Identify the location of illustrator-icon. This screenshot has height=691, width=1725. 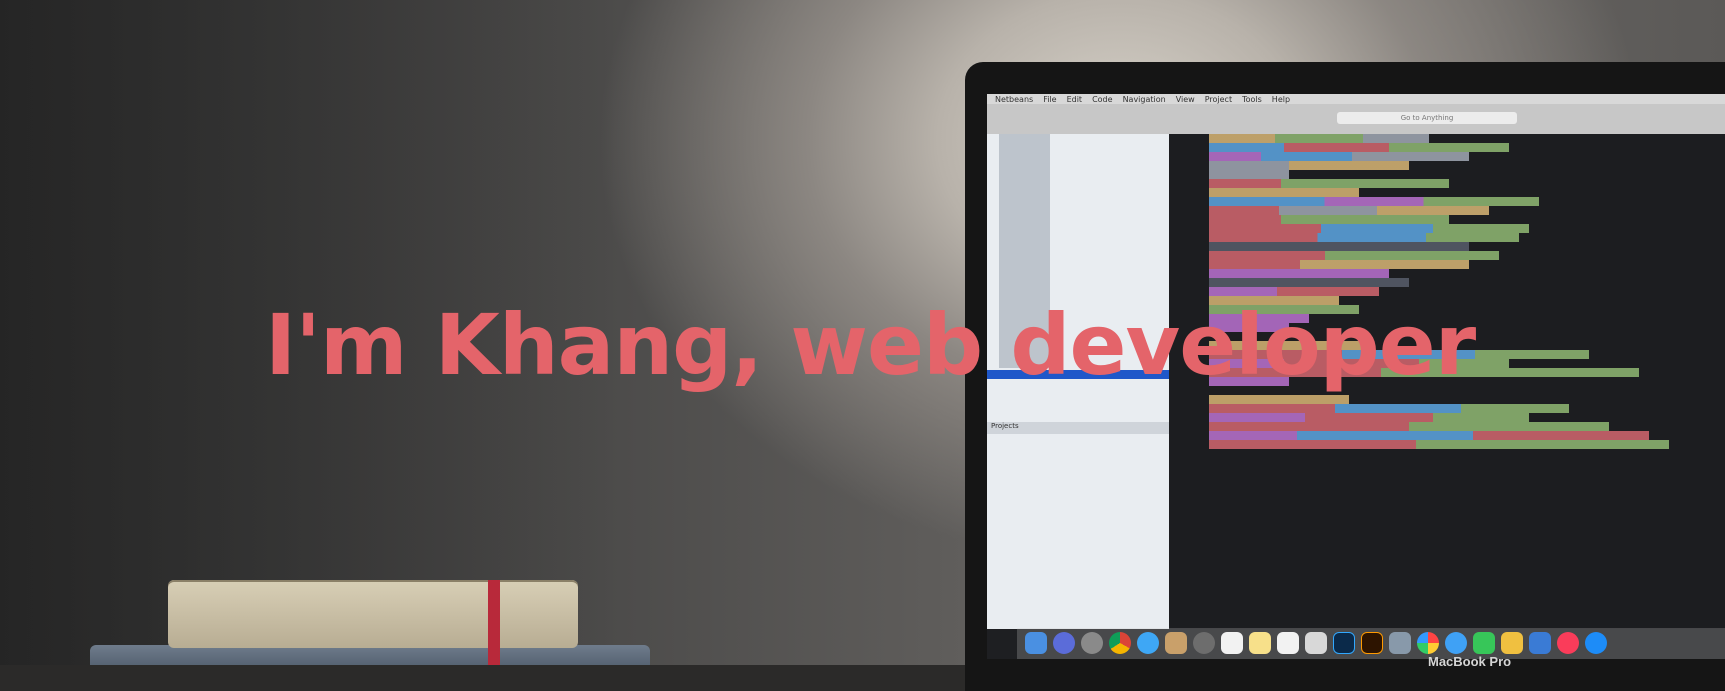
(1372, 643).